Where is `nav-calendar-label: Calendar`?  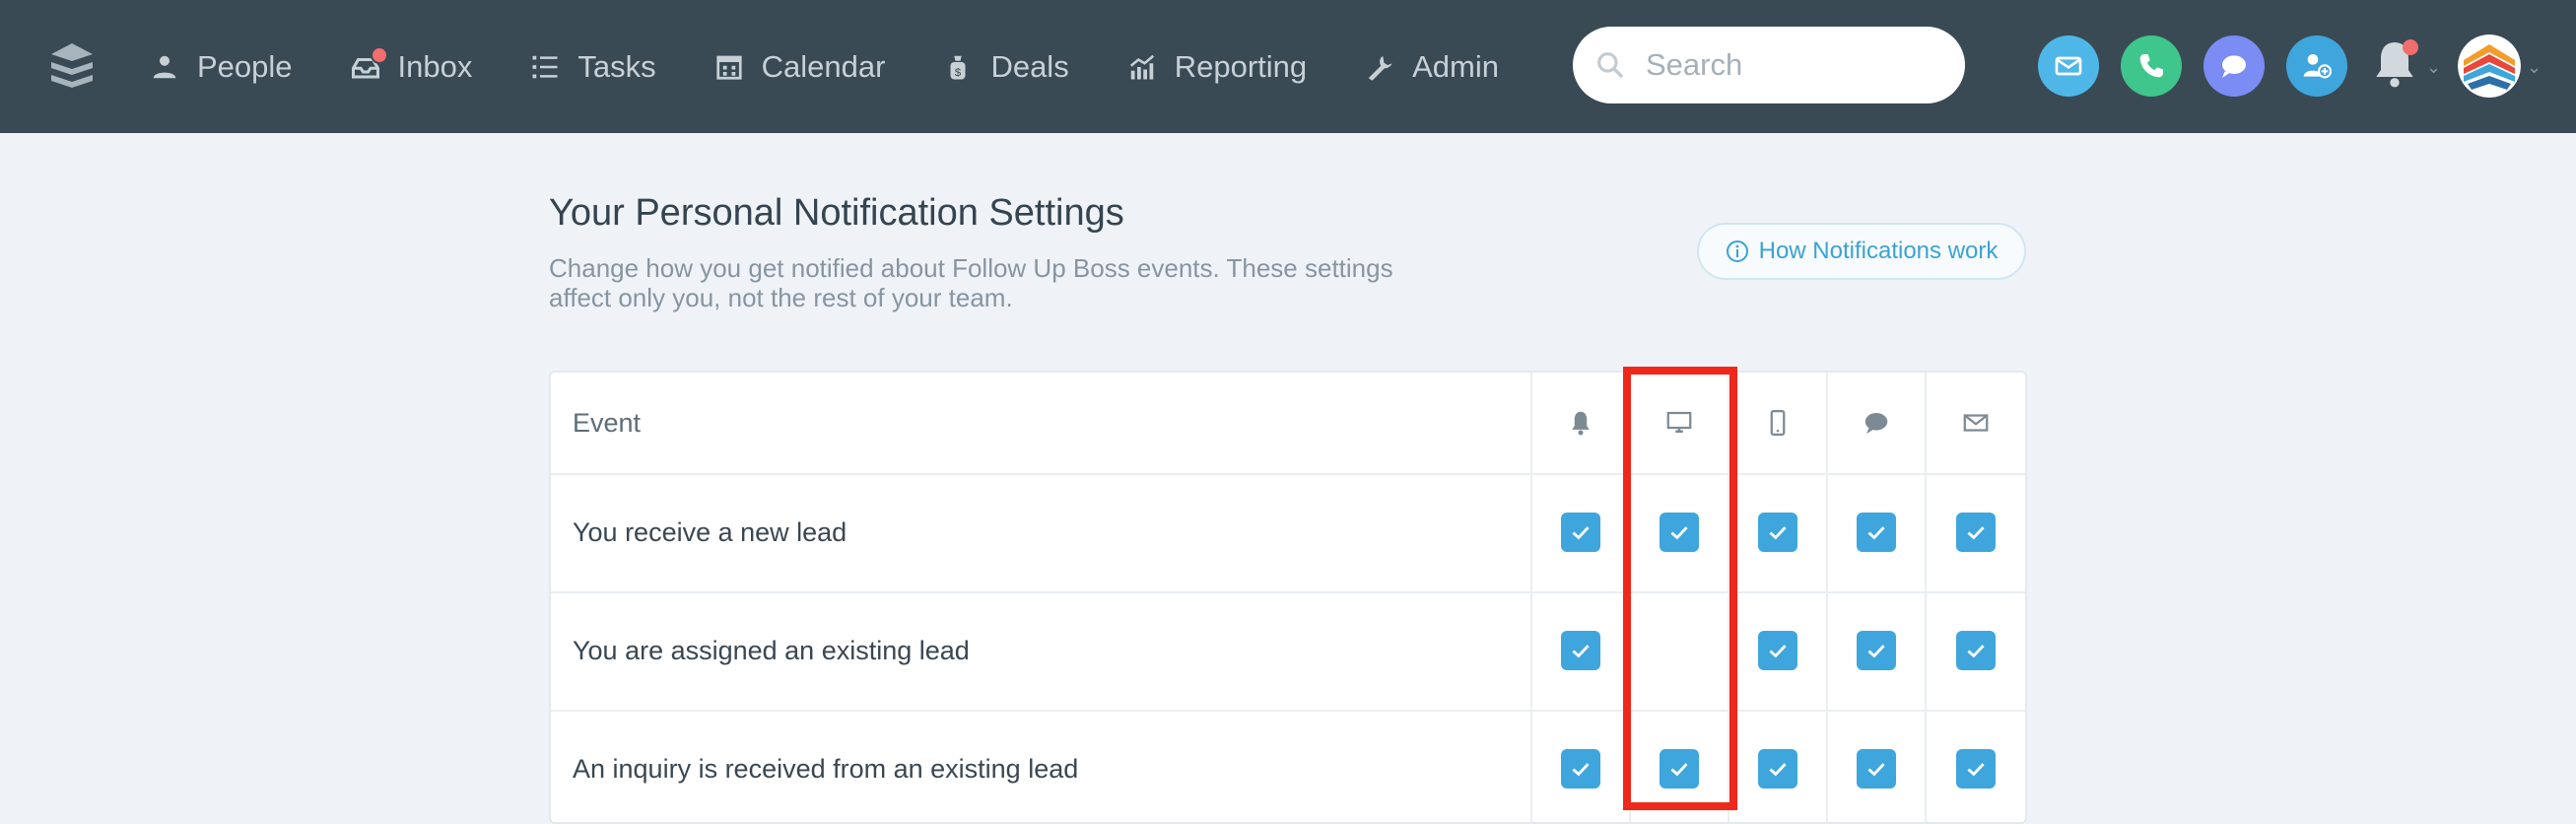
nav-calendar-label: Calendar is located at coordinates (823, 66).